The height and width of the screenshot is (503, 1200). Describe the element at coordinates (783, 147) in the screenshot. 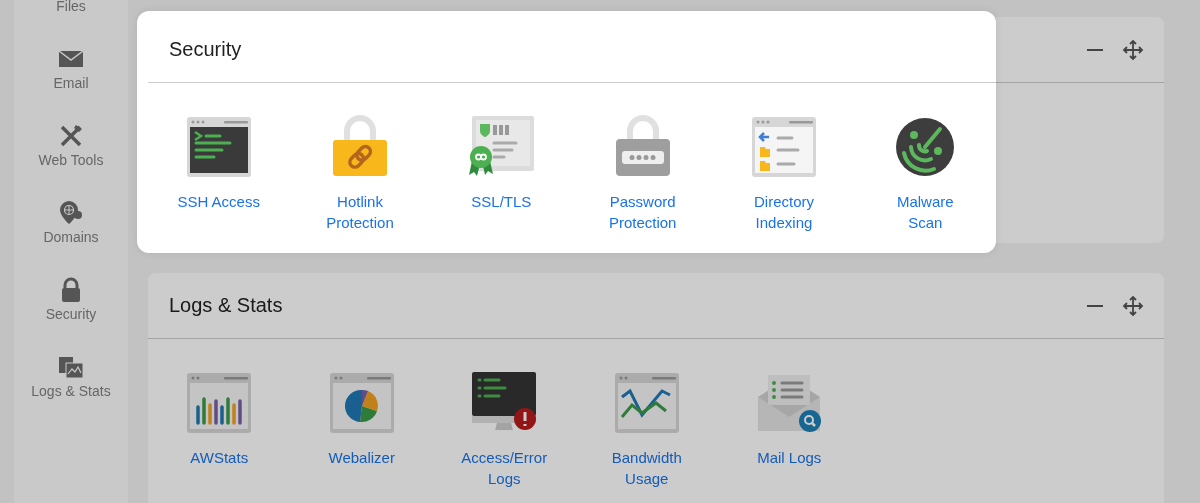

I see `directory-icon` at that location.